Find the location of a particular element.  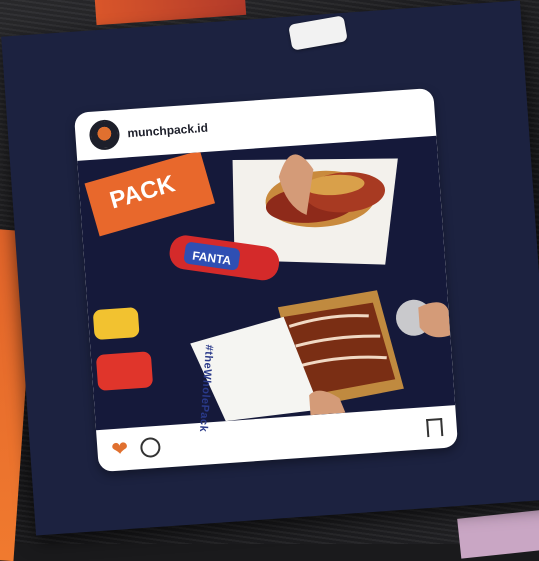

comment-icon is located at coordinates (150, 447).